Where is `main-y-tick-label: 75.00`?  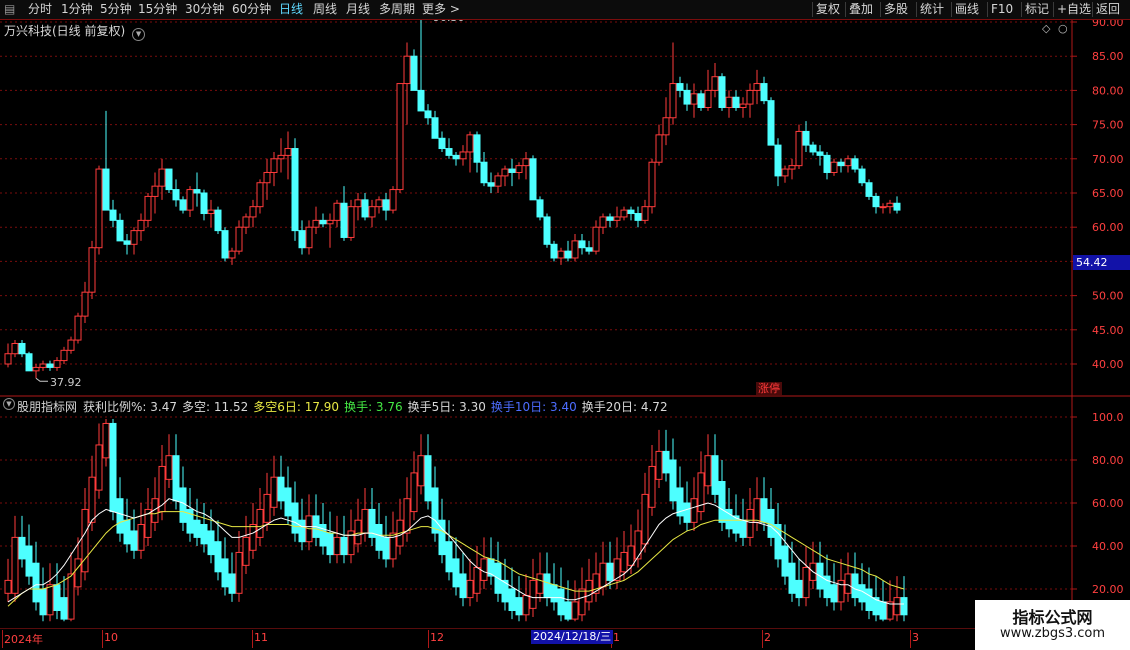
main-y-tick-label: 75.00 is located at coordinates (1108, 125).